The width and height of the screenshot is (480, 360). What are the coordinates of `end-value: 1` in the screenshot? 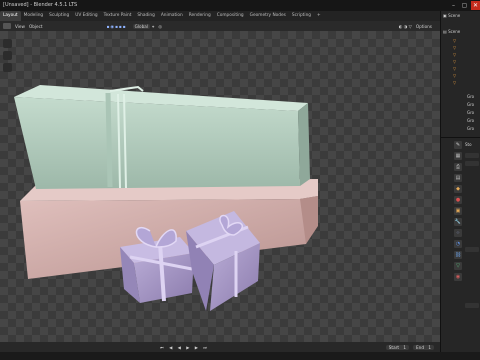 It's located at (429, 347).